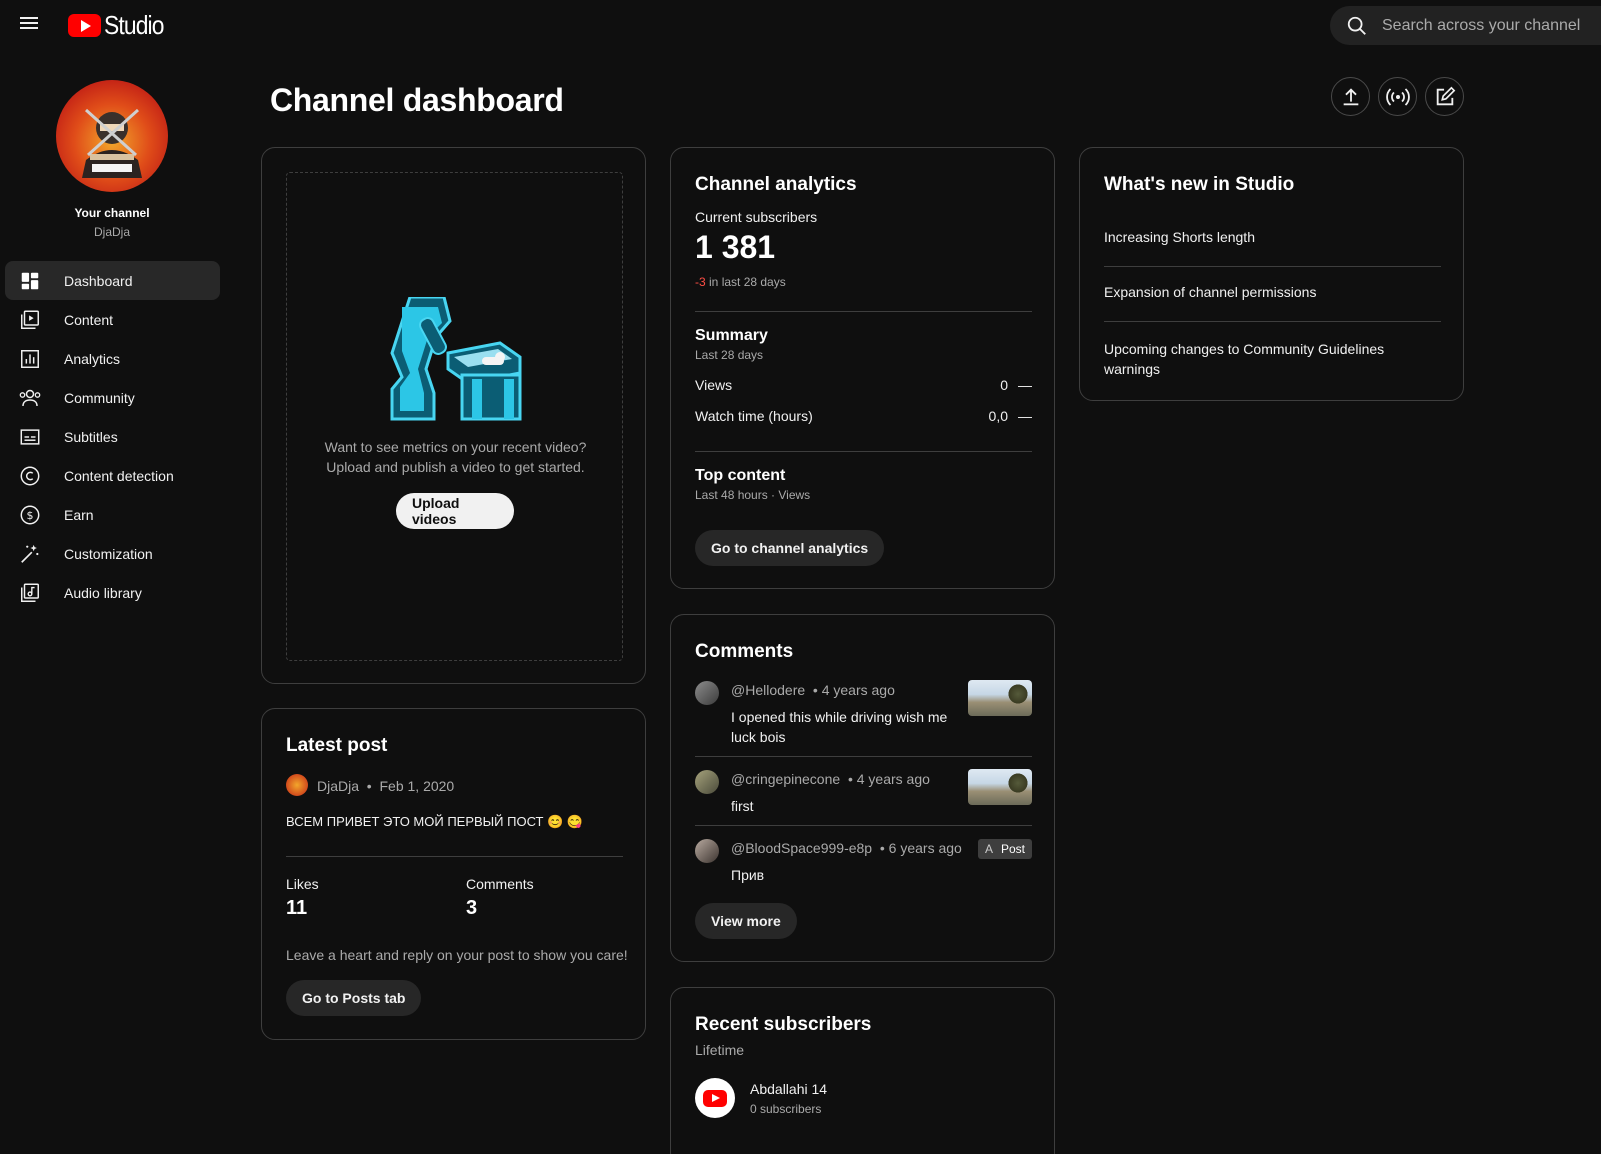  Describe the element at coordinates (1179, 237) in the screenshot. I see `whats-new-item: Increasing Shorts length` at that location.